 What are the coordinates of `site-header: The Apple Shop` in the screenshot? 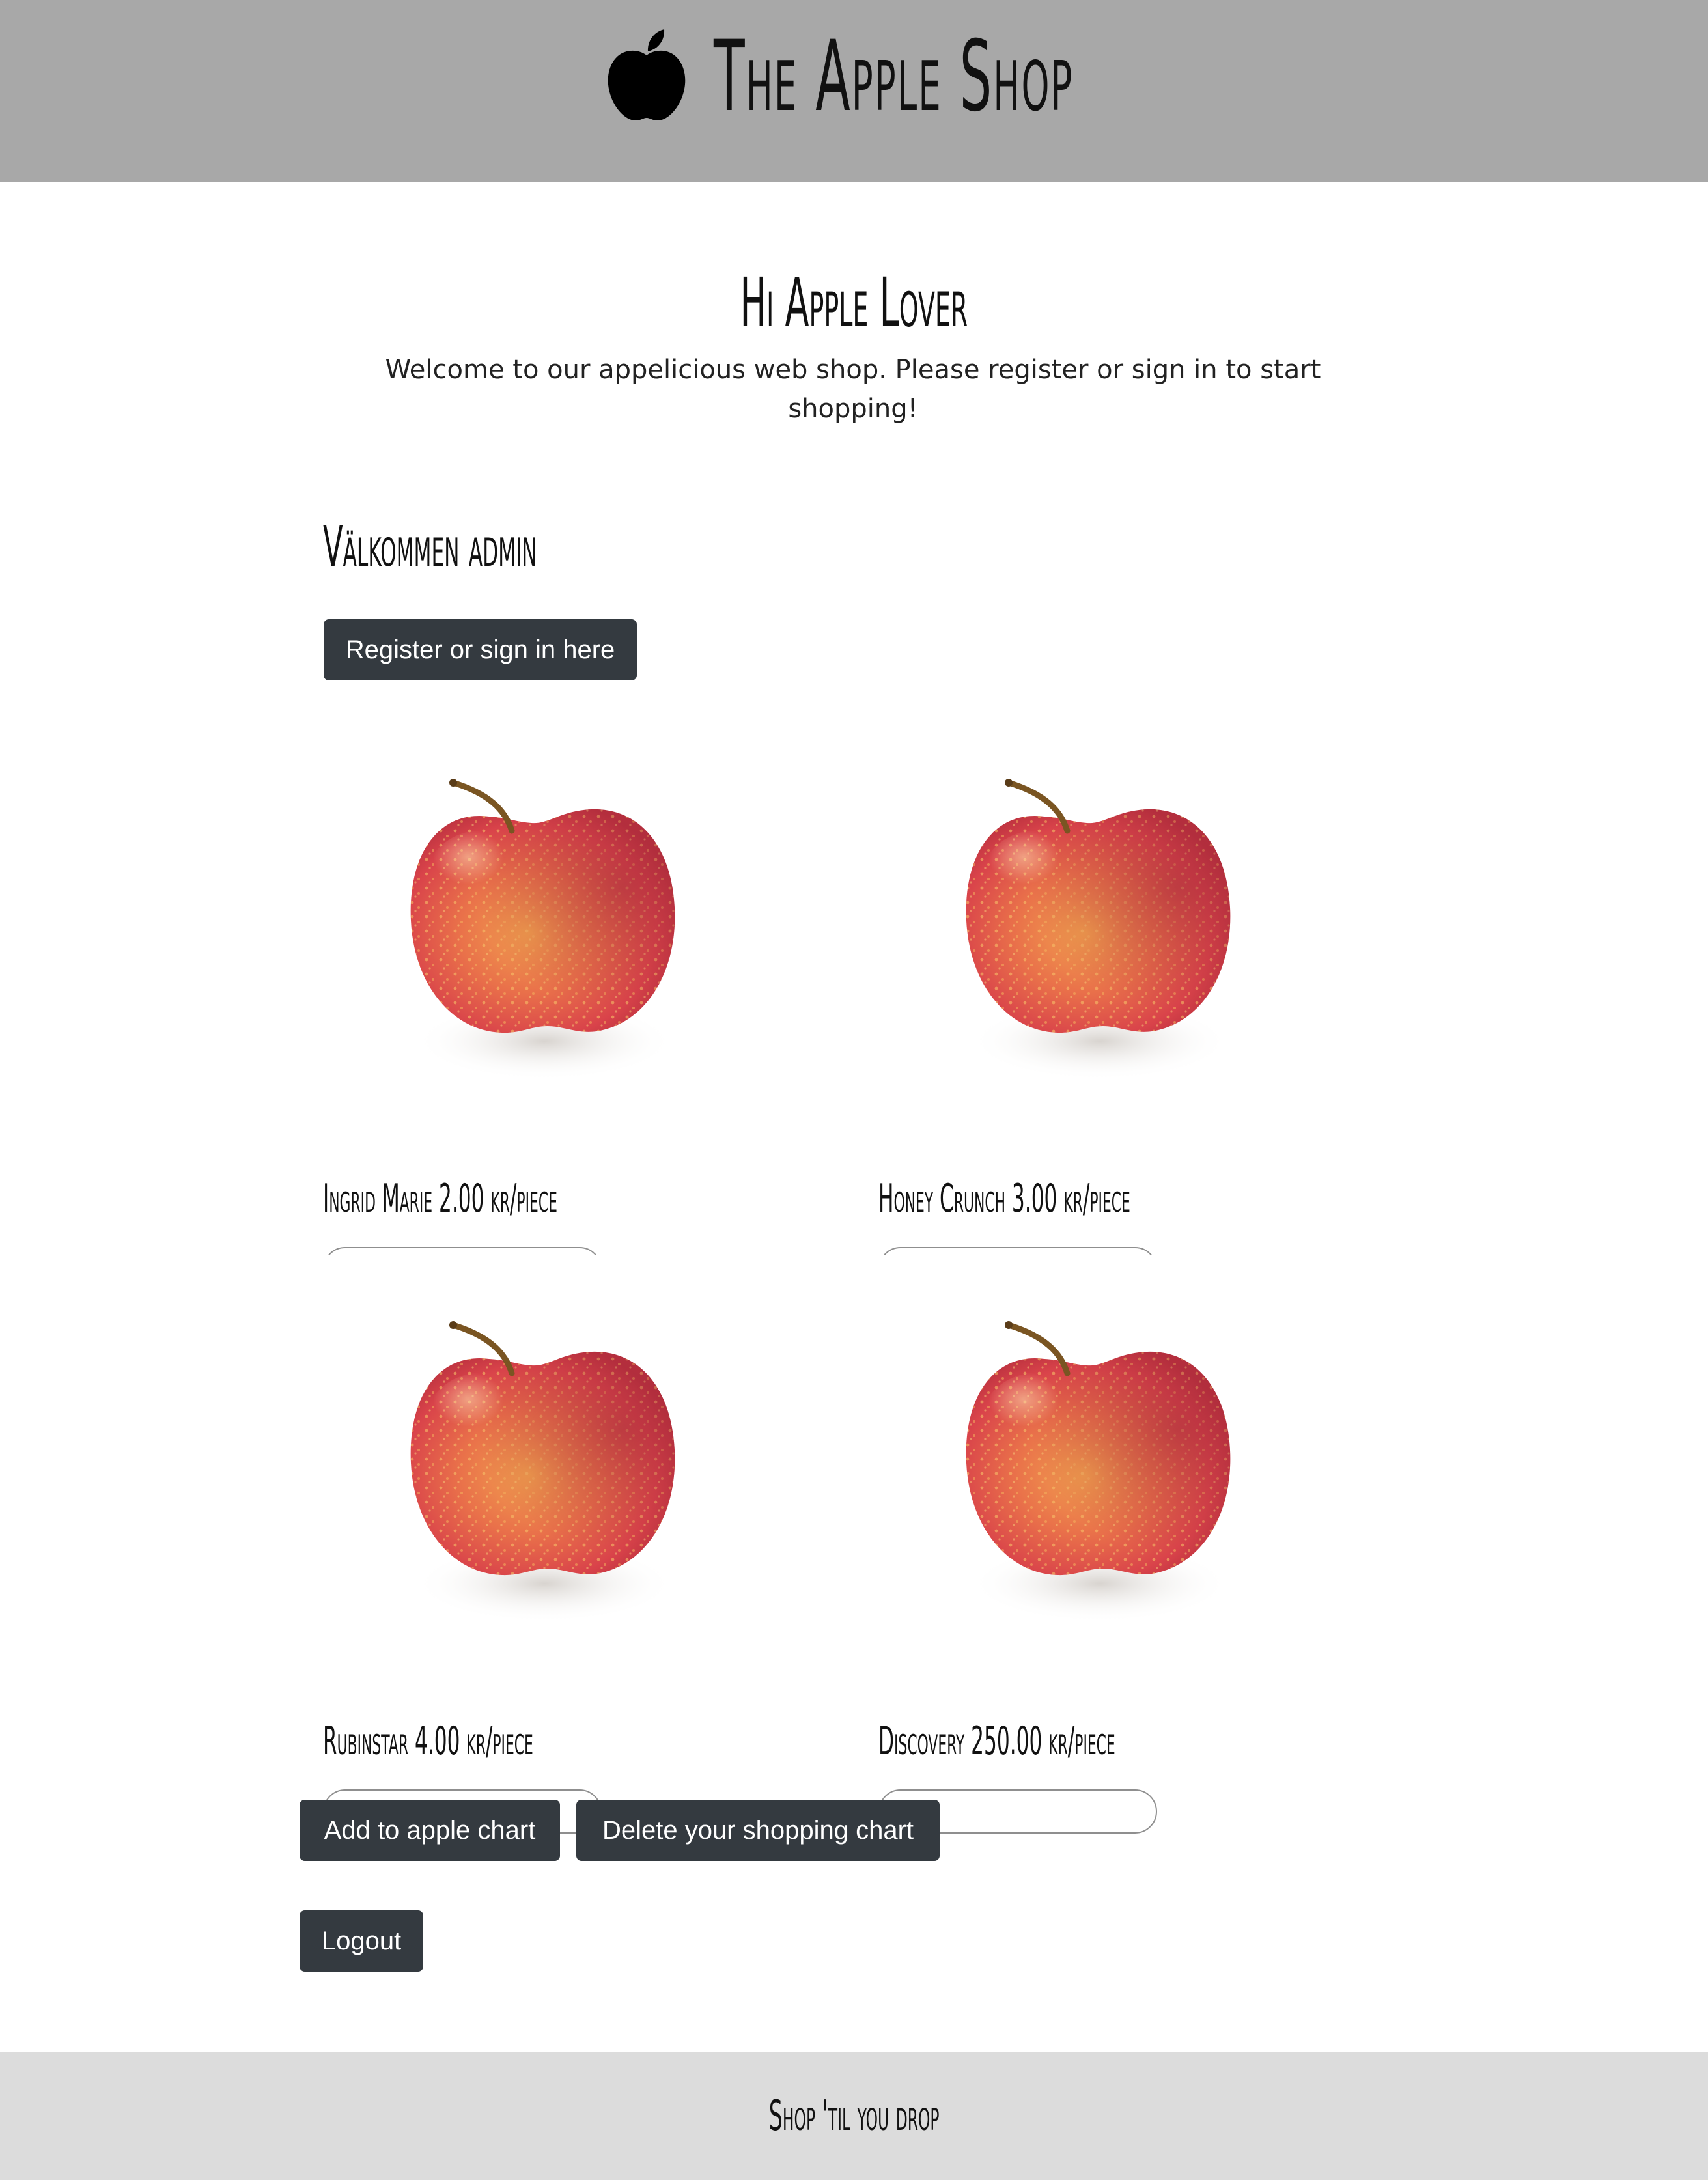 It's located at (854, 91).